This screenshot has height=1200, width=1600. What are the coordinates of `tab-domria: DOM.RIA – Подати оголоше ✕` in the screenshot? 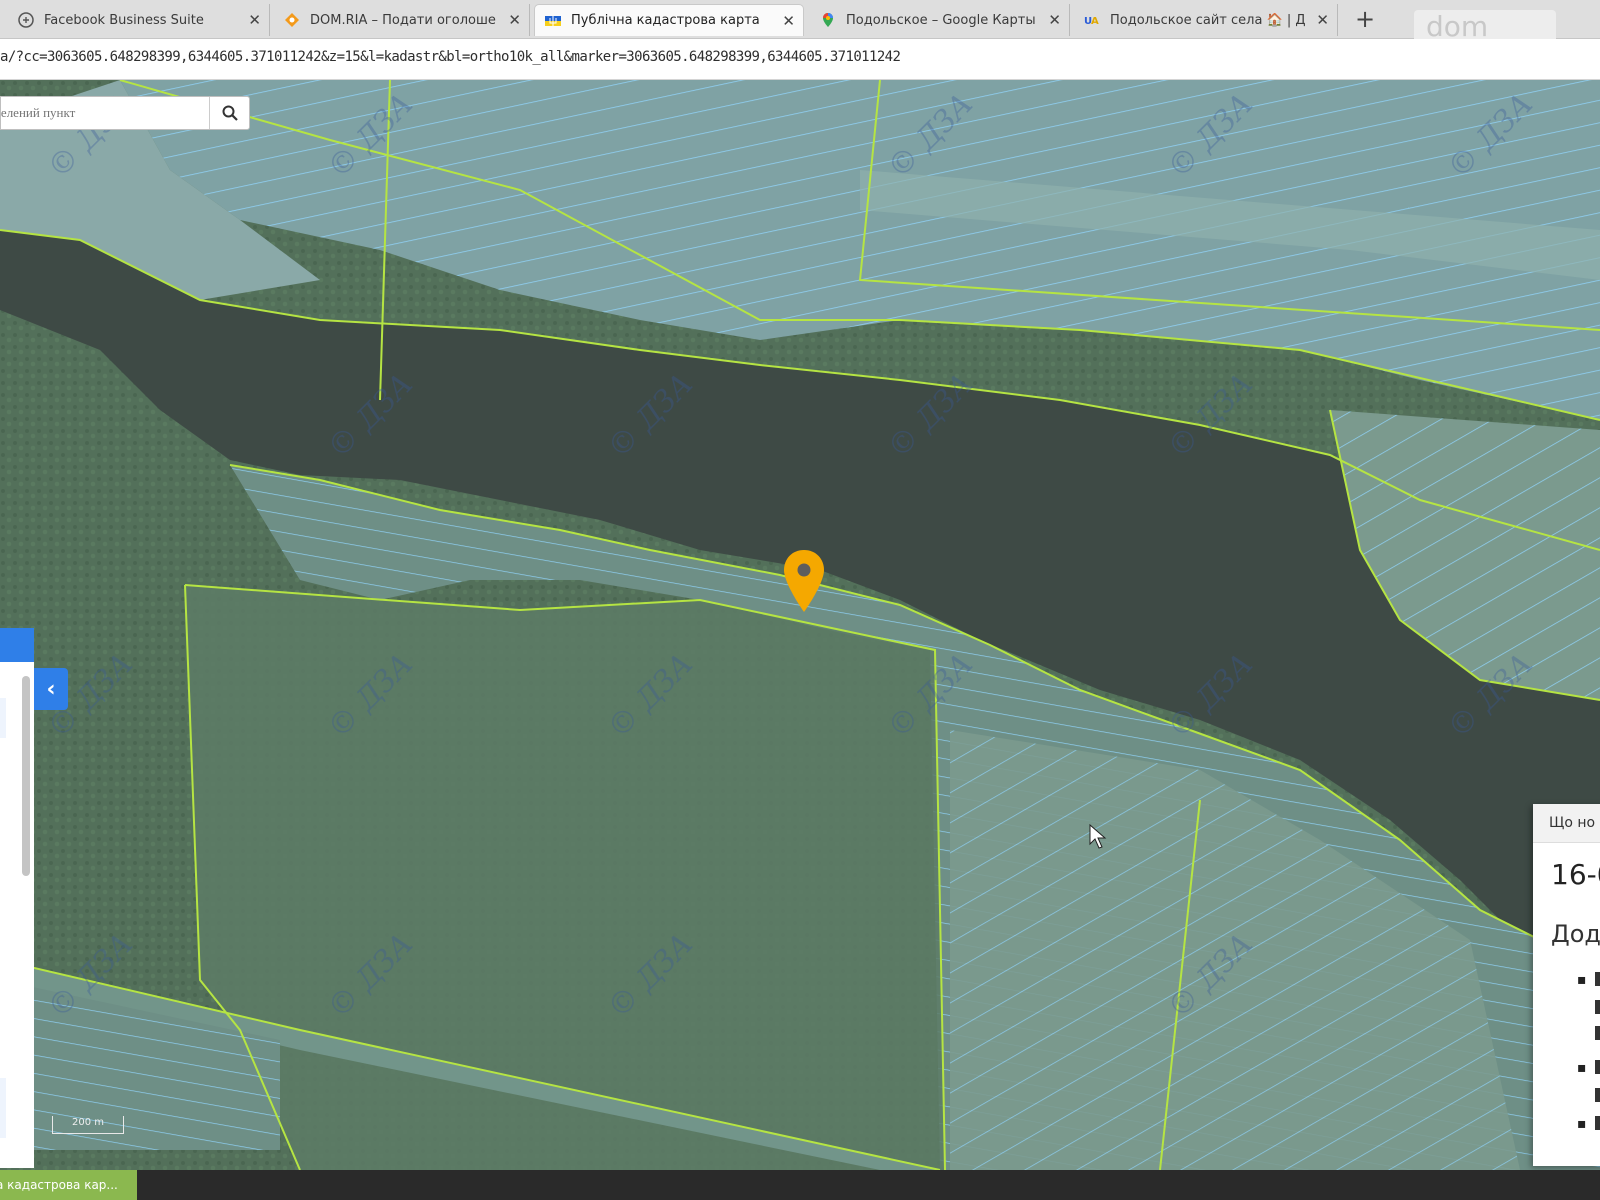 It's located at (402, 20).